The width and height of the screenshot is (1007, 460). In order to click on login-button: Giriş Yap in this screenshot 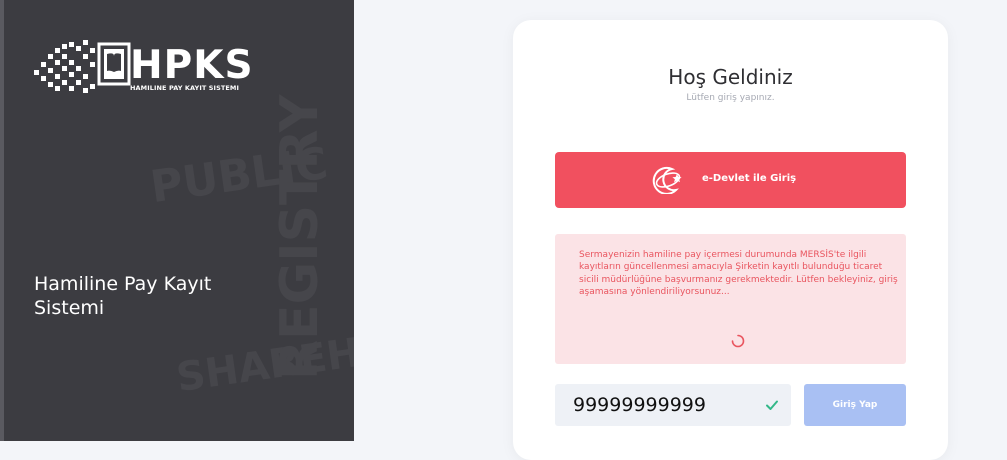, I will do `click(855, 405)`.